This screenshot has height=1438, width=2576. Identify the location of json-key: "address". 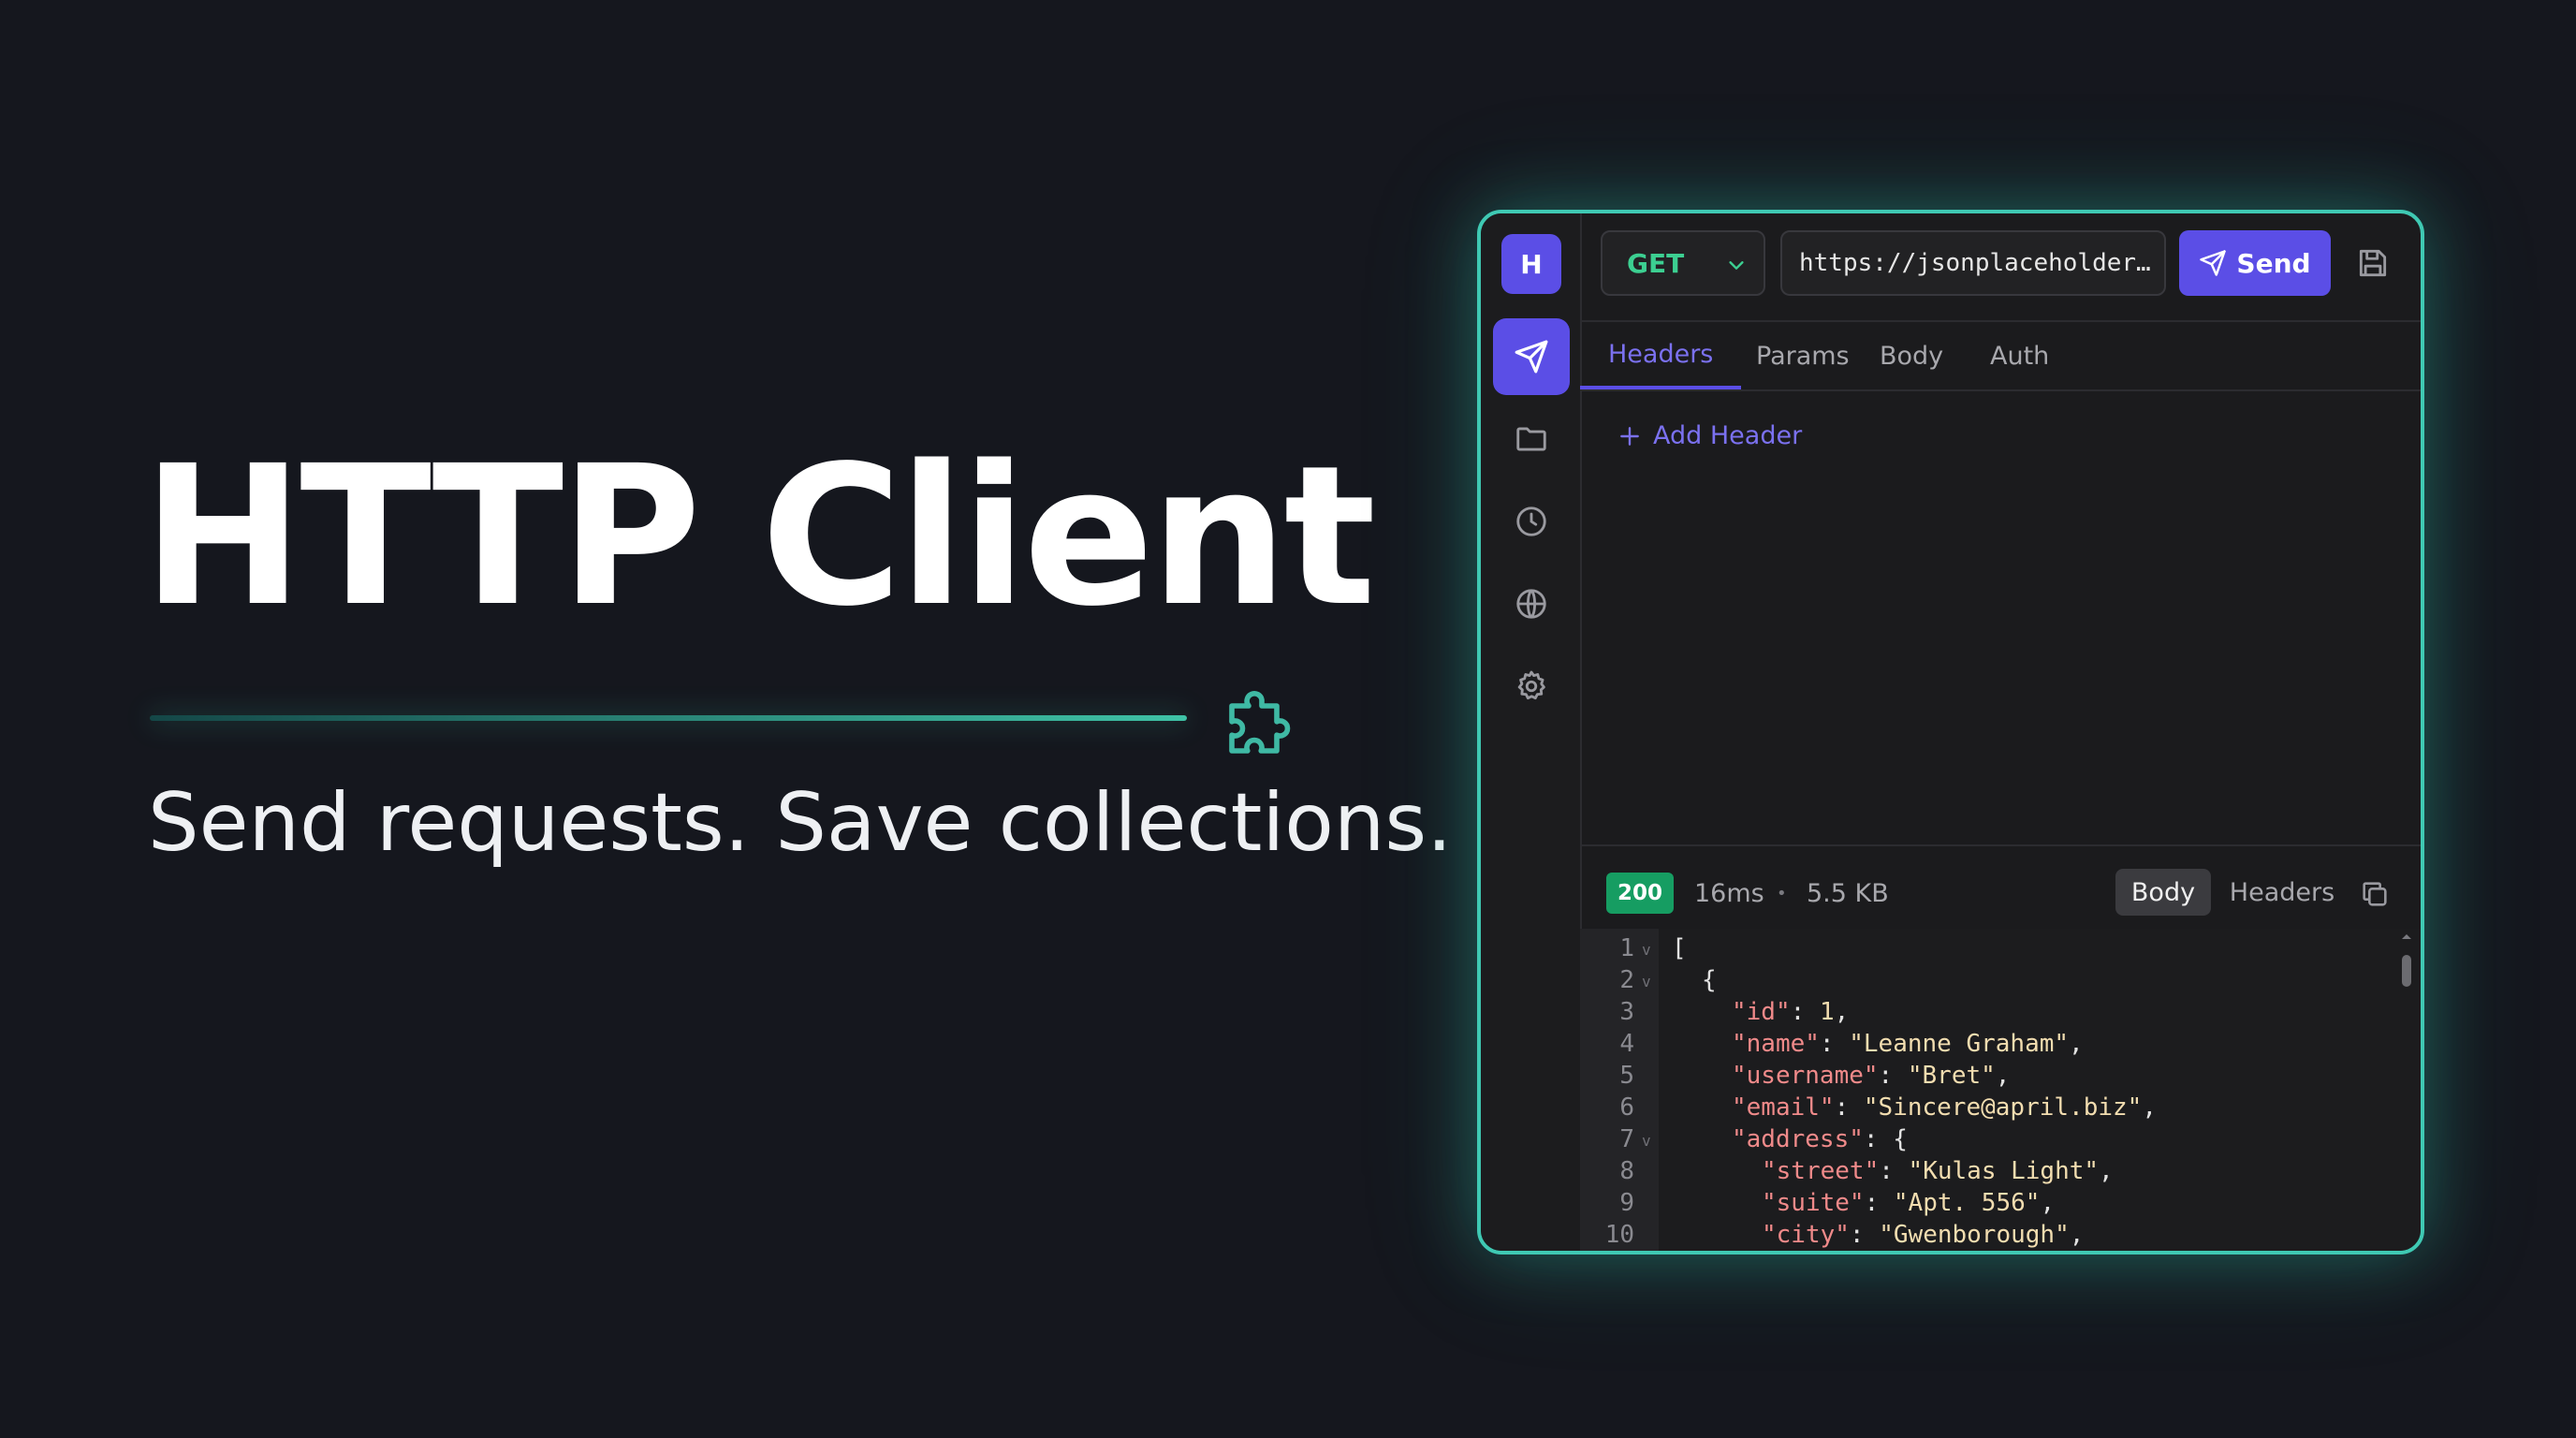
(1798, 1139).